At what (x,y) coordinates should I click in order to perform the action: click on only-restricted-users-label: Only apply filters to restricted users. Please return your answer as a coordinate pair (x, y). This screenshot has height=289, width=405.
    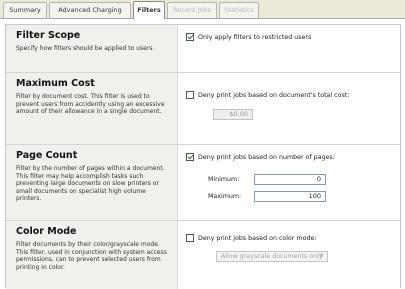
    Looking at the image, I should click on (255, 37).